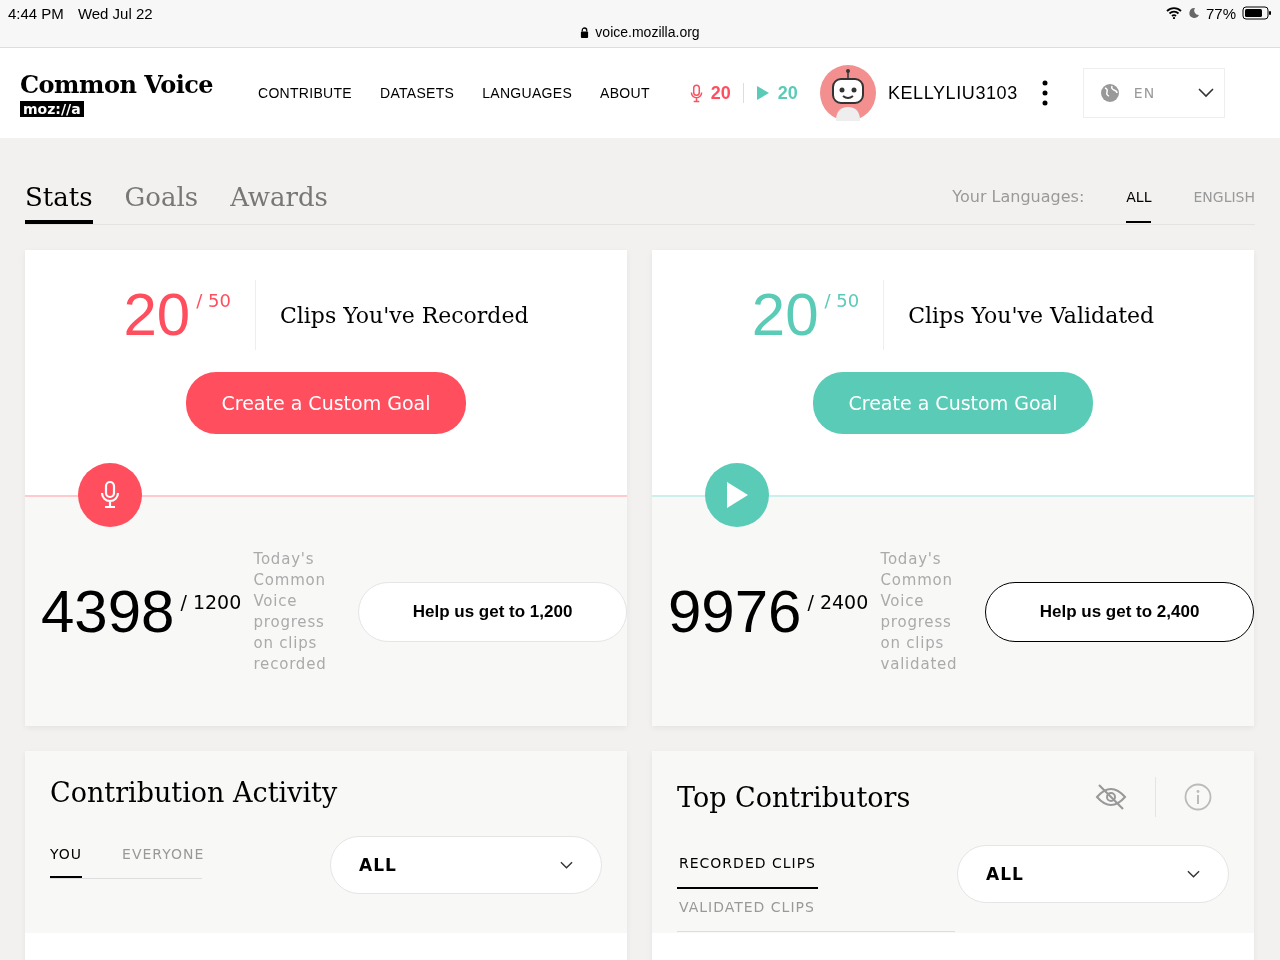  I want to click on url-bar: voice.mozilla.org, so click(640, 32).